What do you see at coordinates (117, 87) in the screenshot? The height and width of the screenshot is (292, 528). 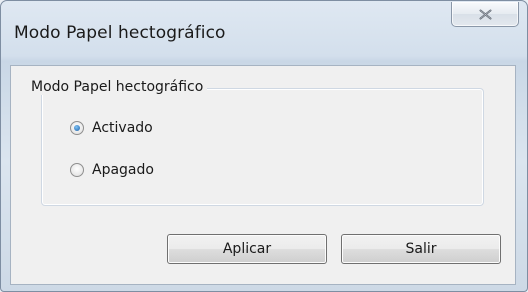 I see `groupbox-legend: Modo Papel hectográfico` at bounding box center [117, 87].